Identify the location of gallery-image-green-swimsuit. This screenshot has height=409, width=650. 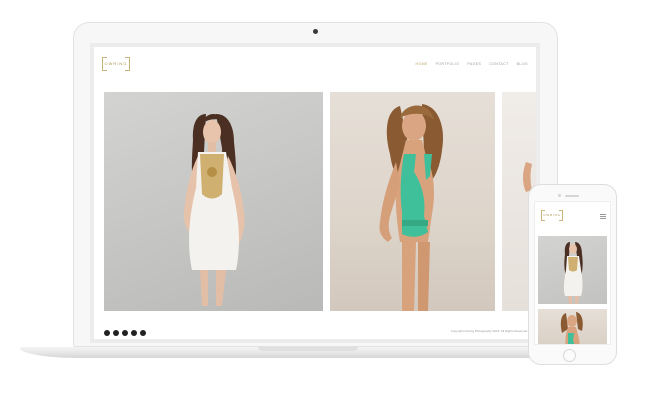
(412, 201).